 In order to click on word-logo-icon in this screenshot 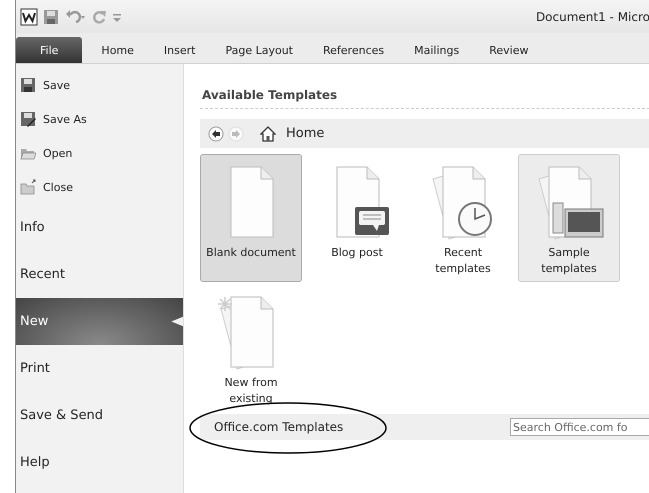, I will do `click(29, 17)`.